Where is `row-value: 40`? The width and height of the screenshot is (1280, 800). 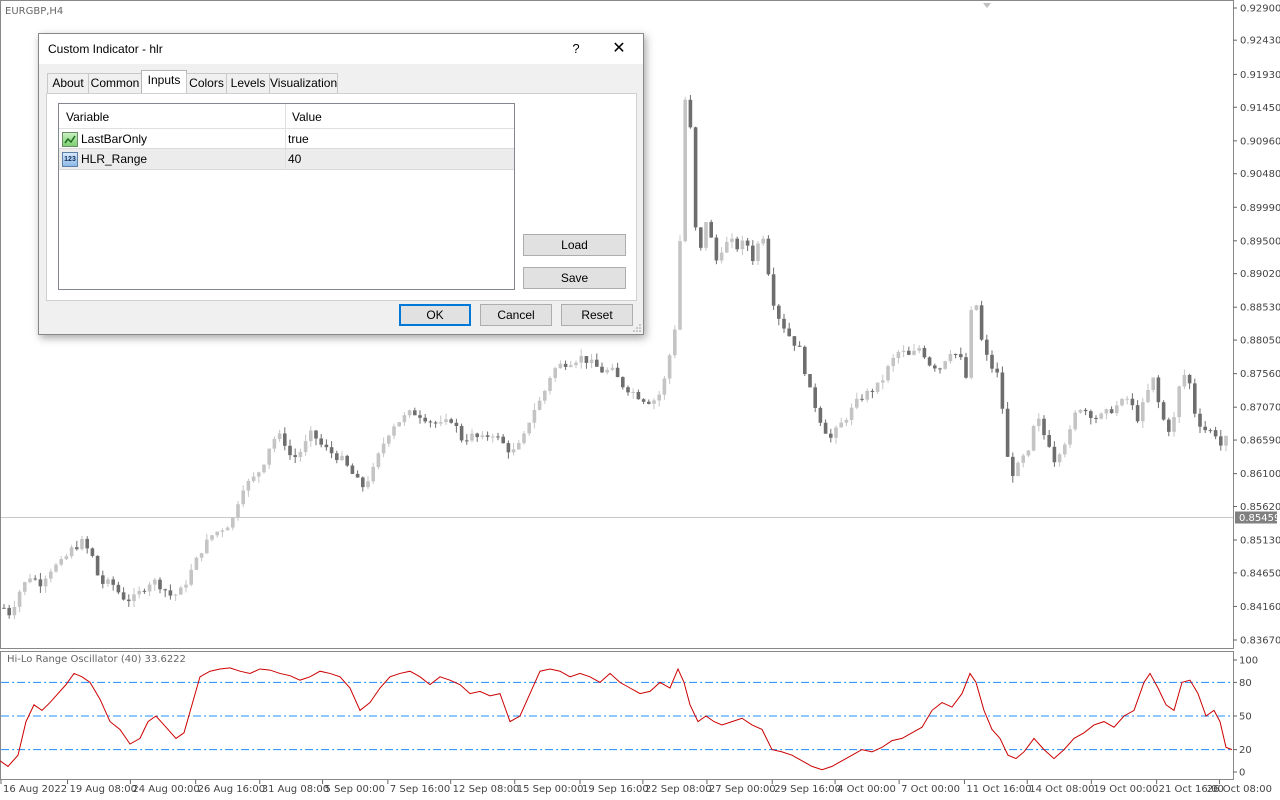
row-value: 40 is located at coordinates (294, 159).